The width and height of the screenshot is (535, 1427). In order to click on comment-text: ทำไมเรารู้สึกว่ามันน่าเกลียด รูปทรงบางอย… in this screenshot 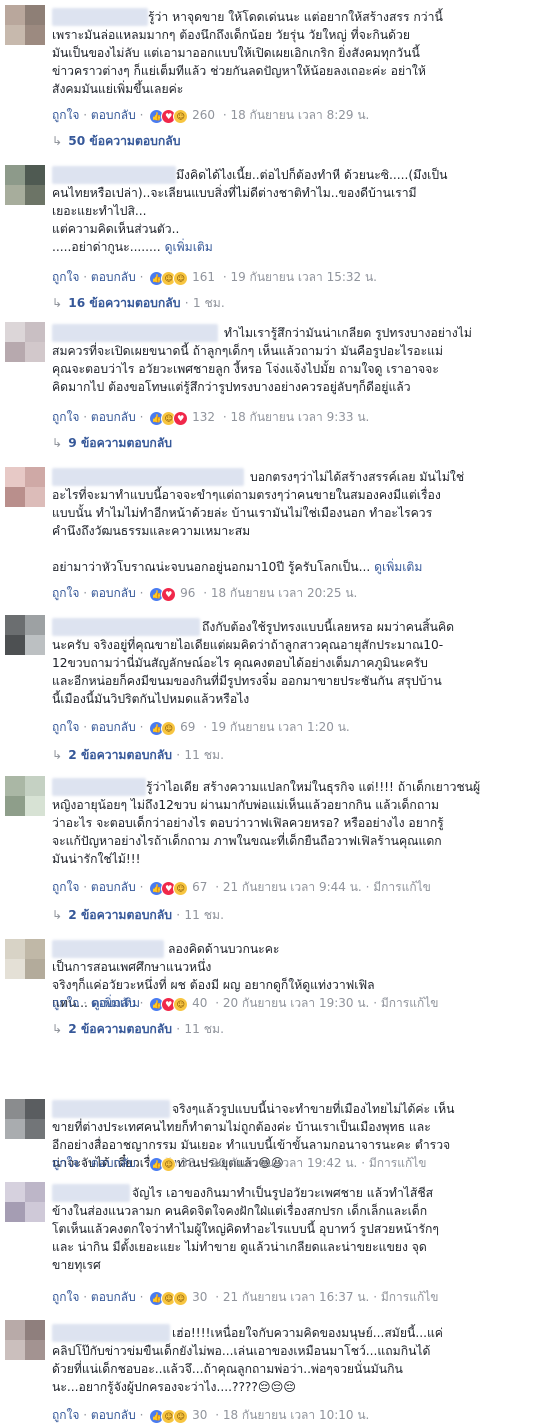, I will do `click(262, 360)`.